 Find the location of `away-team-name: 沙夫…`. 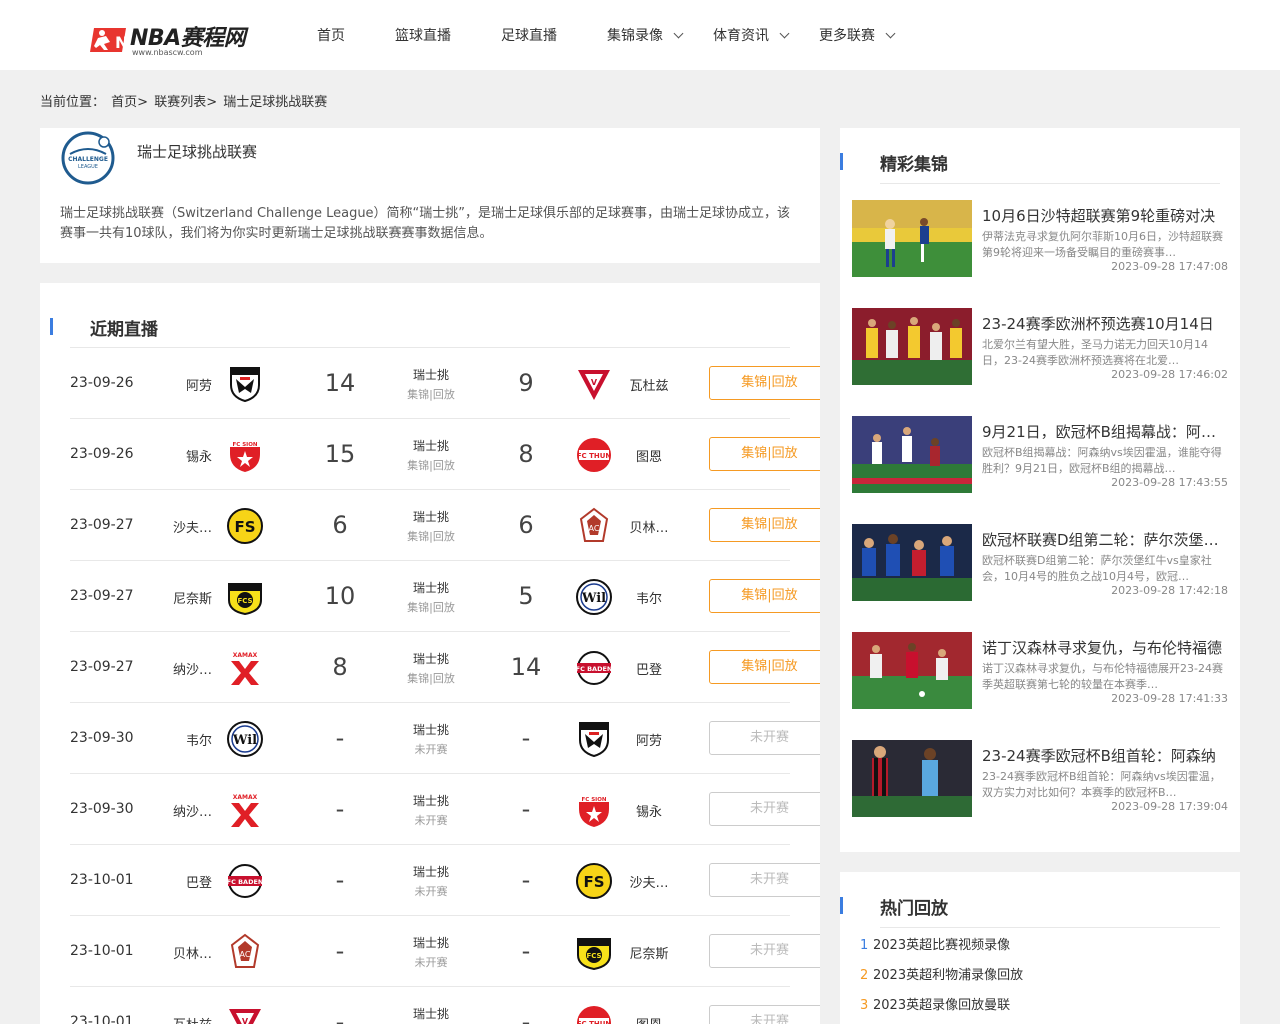

away-team-name: 沙夫… is located at coordinates (649, 881).